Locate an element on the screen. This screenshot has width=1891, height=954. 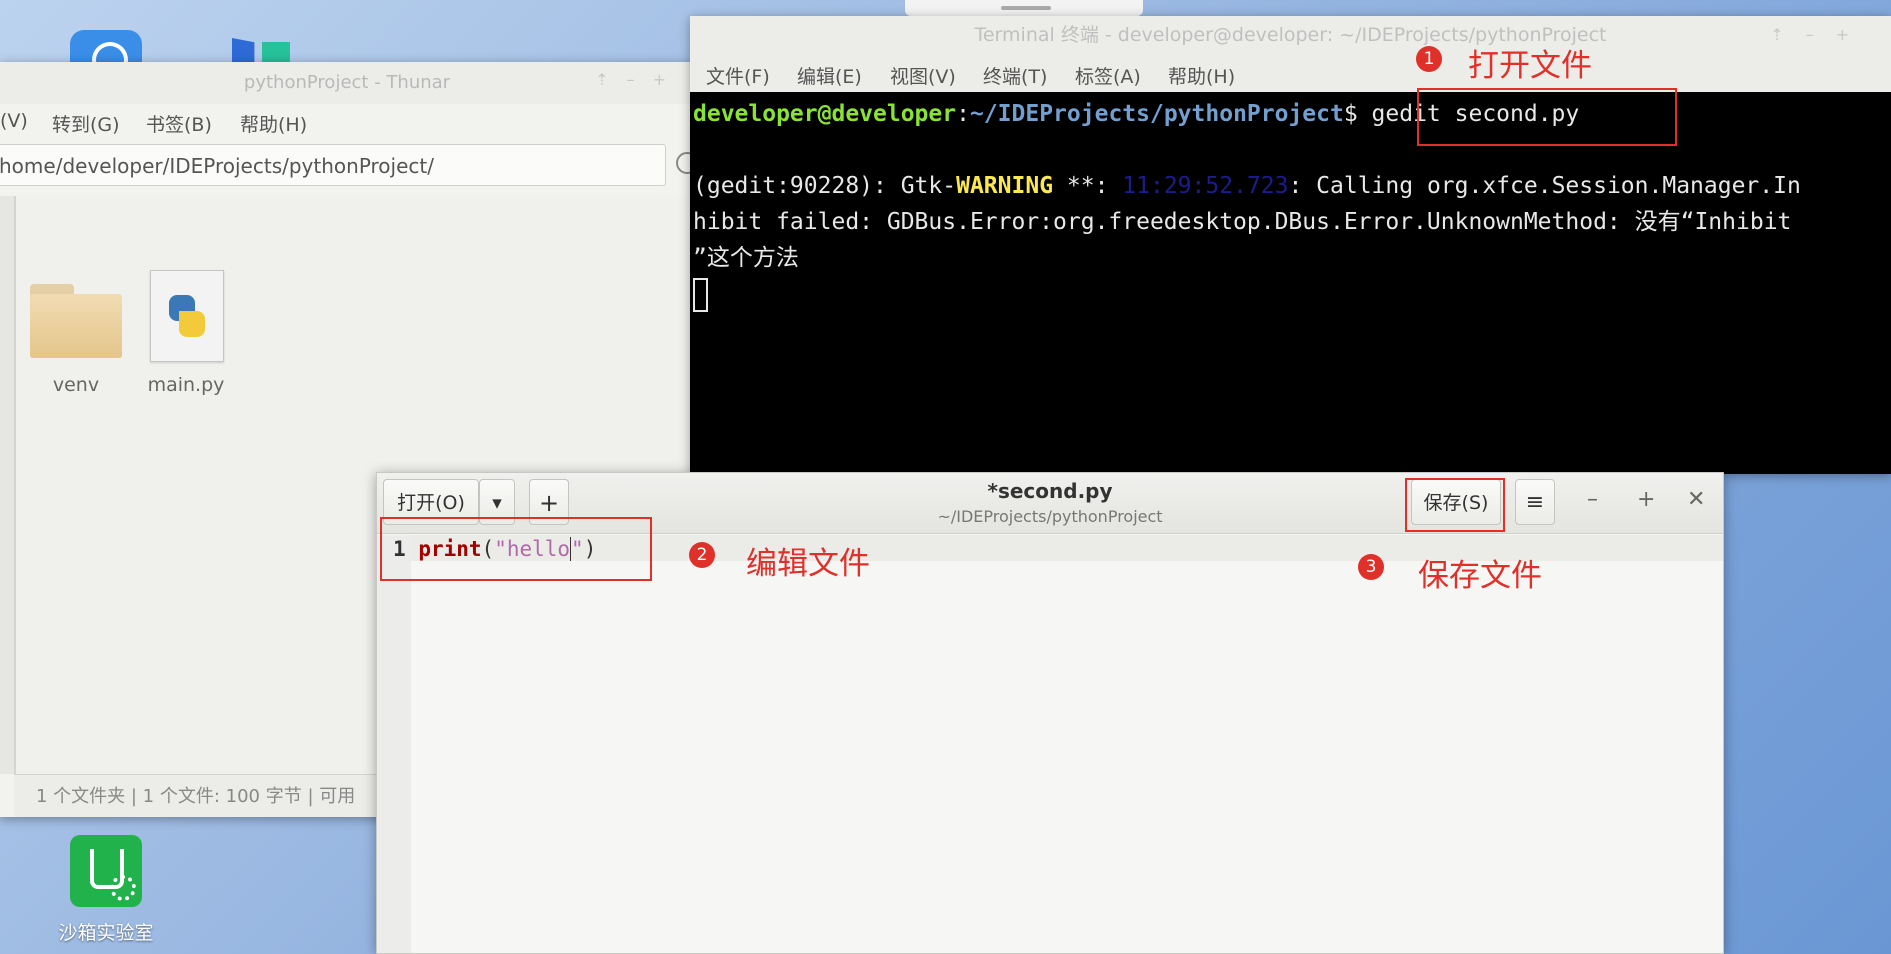
hamburger-menu-button: ≡ is located at coordinates (1535, 502).